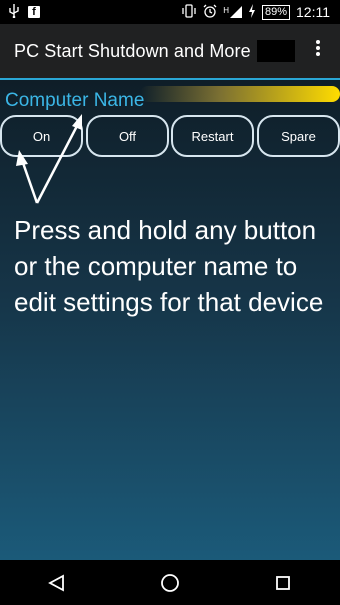  I want to click on usb-icon, so click(14, 12).